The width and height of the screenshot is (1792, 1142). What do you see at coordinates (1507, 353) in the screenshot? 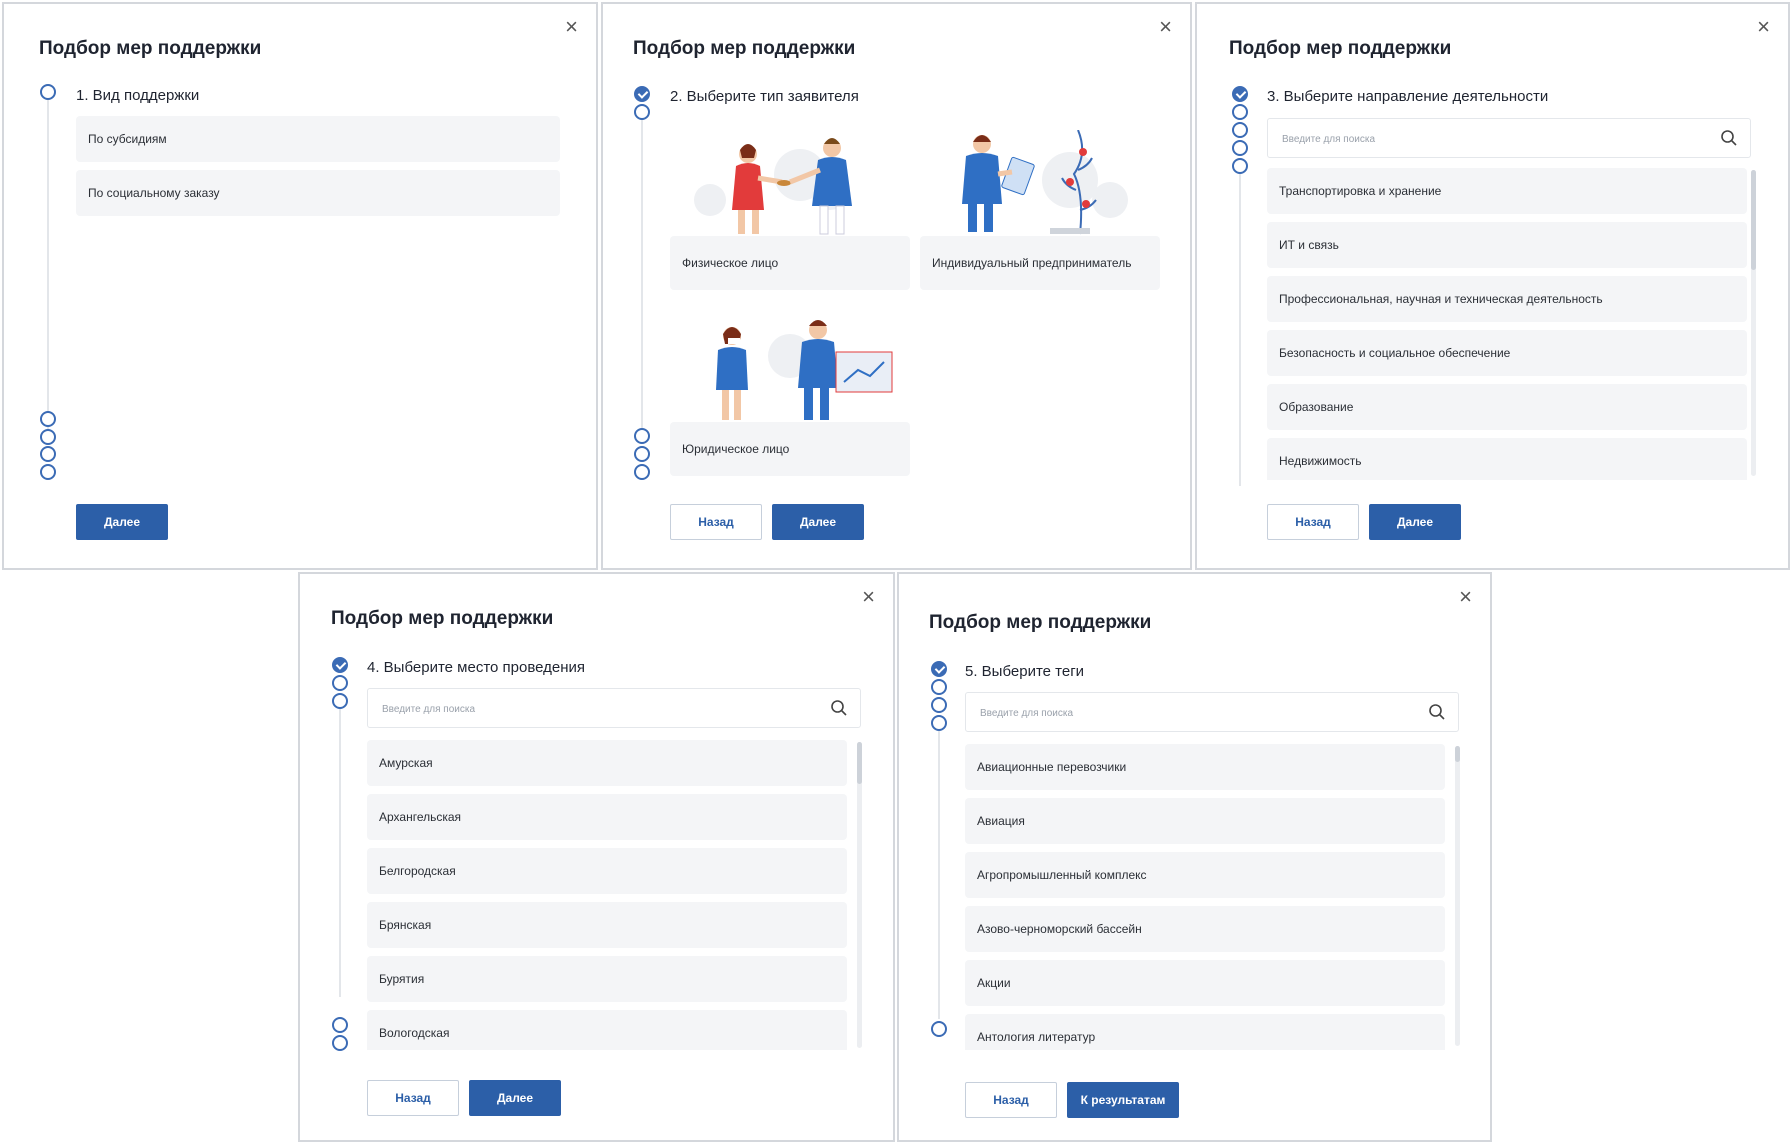
I see `list-item: Безопасность и социальное обеспечение` at bounding box center [1507, 353].